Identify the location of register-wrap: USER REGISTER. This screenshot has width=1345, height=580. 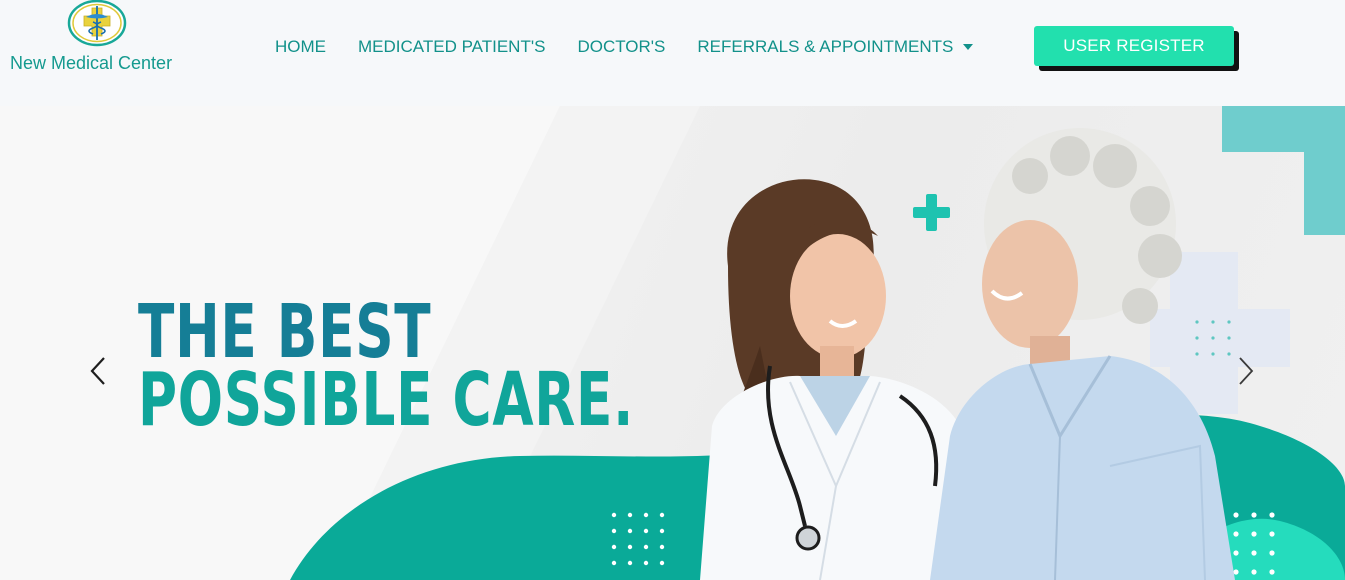
(1137, 49).